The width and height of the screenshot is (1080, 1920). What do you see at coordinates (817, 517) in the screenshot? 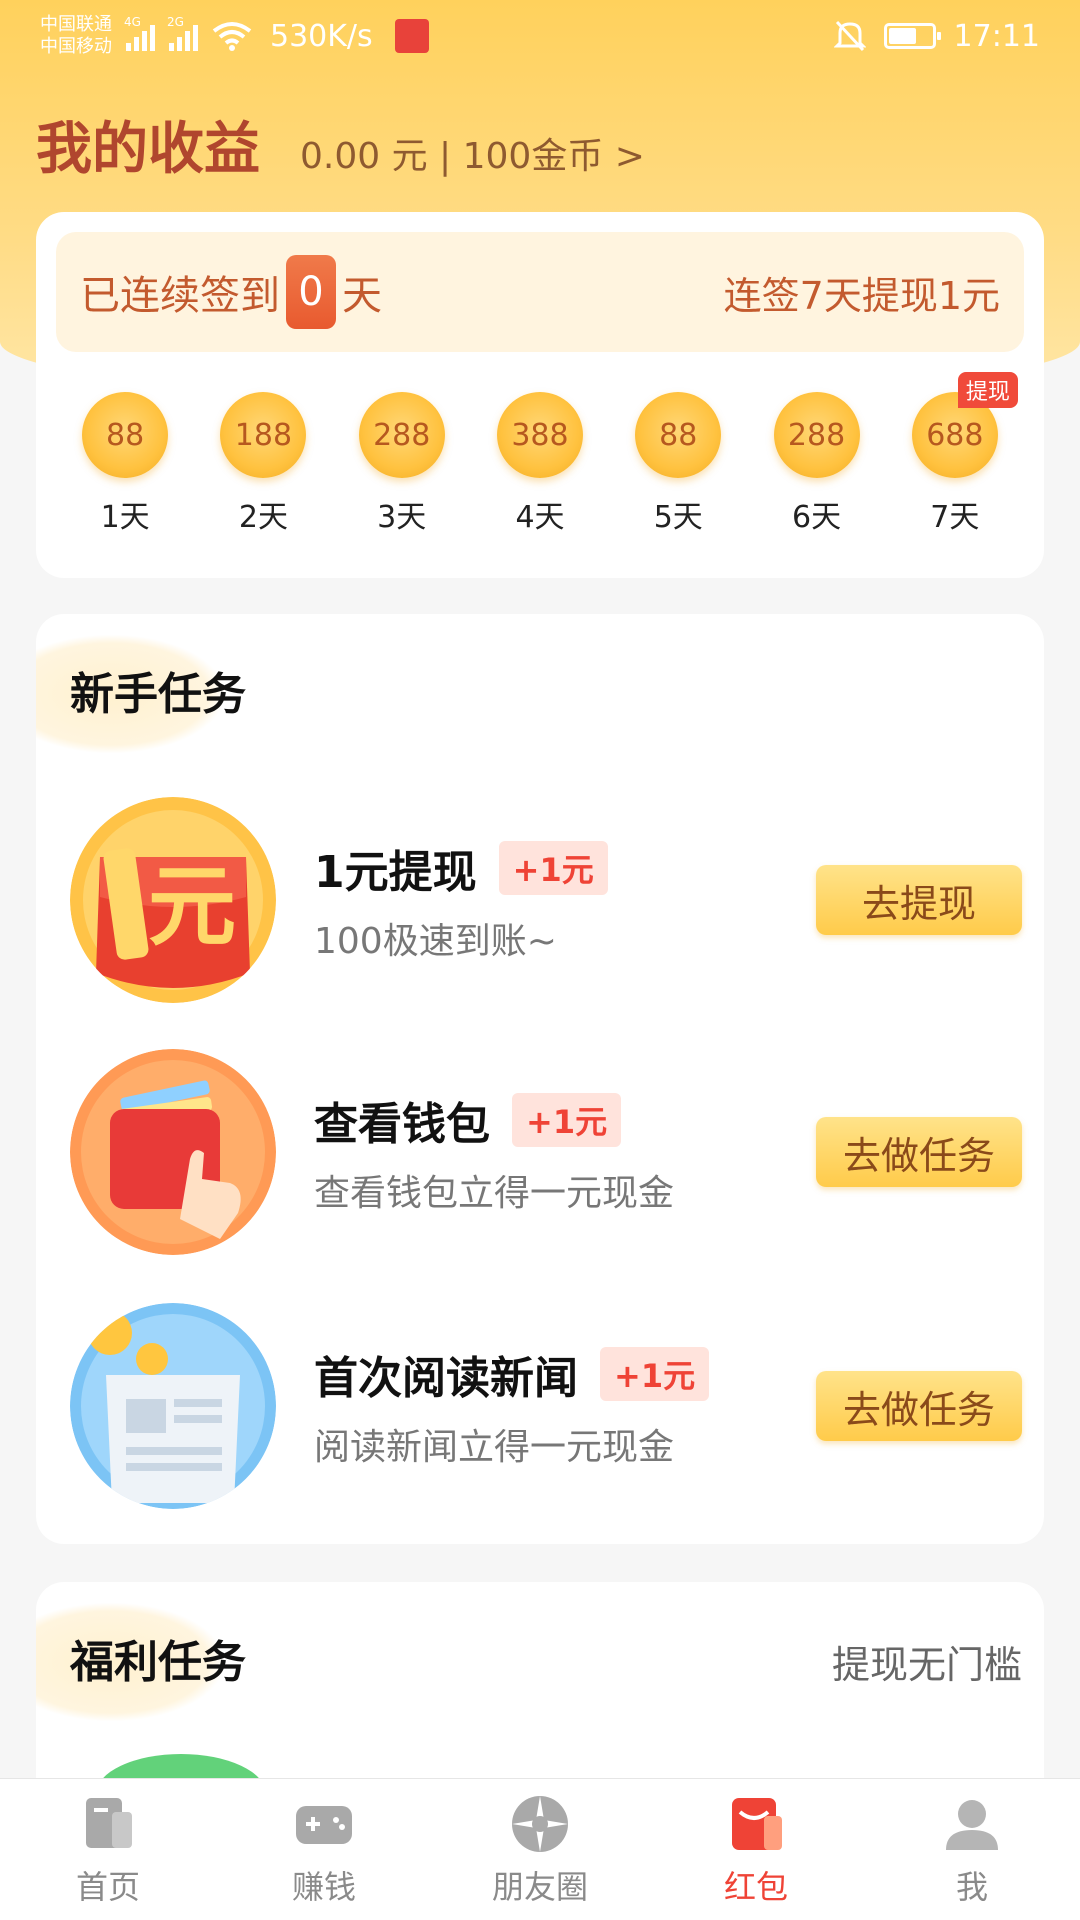
I see `day-label: 6天` at bounding box center [817, 517].